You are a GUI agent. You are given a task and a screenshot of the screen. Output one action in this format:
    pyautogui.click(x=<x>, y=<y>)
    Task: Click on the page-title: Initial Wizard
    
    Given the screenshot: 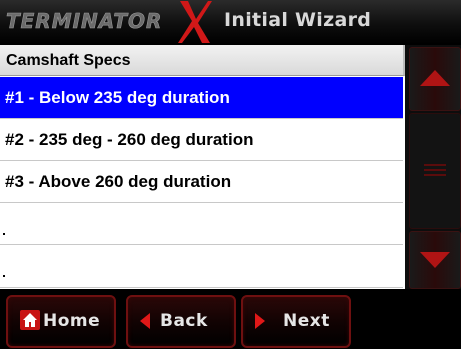 What is the action you would take?
    pyautogui.click(x=298, y=20)
    